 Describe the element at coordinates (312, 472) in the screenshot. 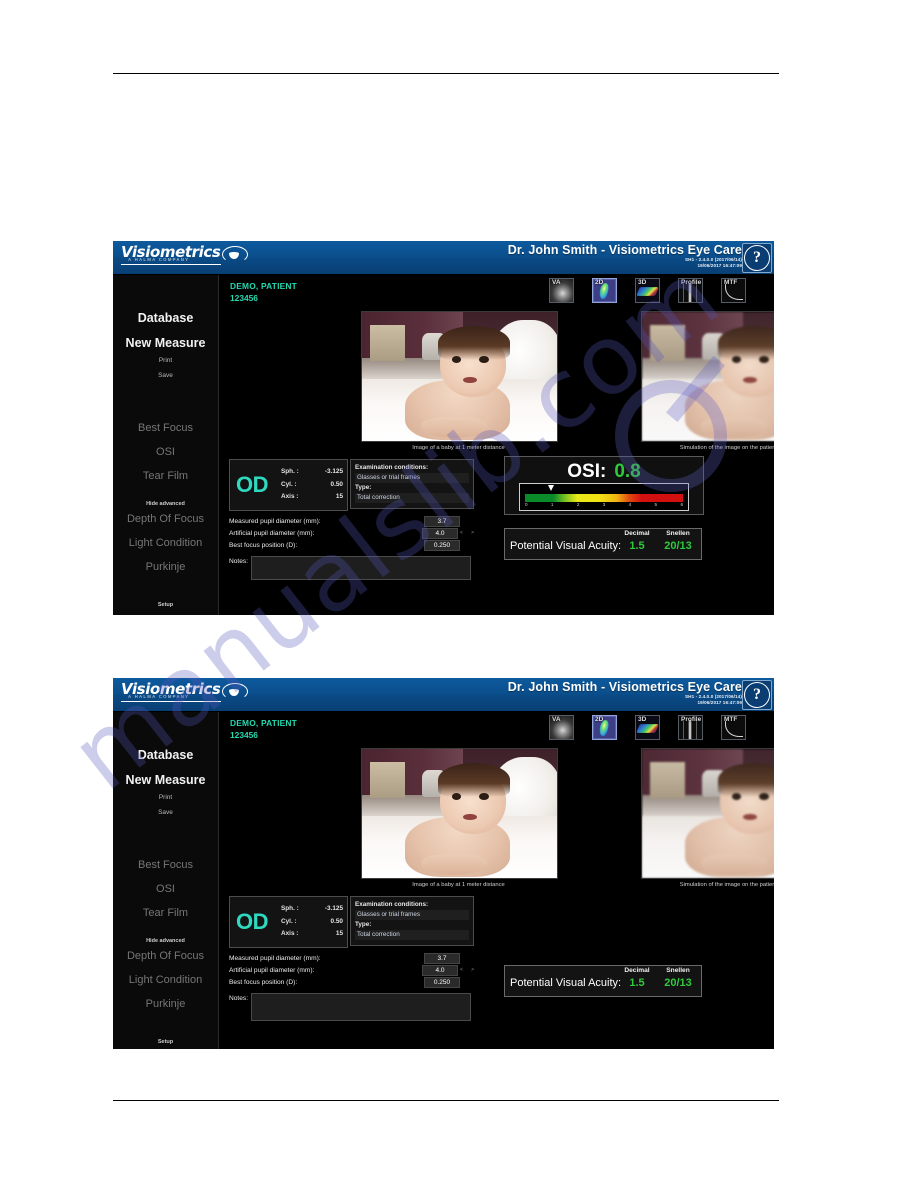

I see `refraction-row: Sph. : -3.125` at that location.